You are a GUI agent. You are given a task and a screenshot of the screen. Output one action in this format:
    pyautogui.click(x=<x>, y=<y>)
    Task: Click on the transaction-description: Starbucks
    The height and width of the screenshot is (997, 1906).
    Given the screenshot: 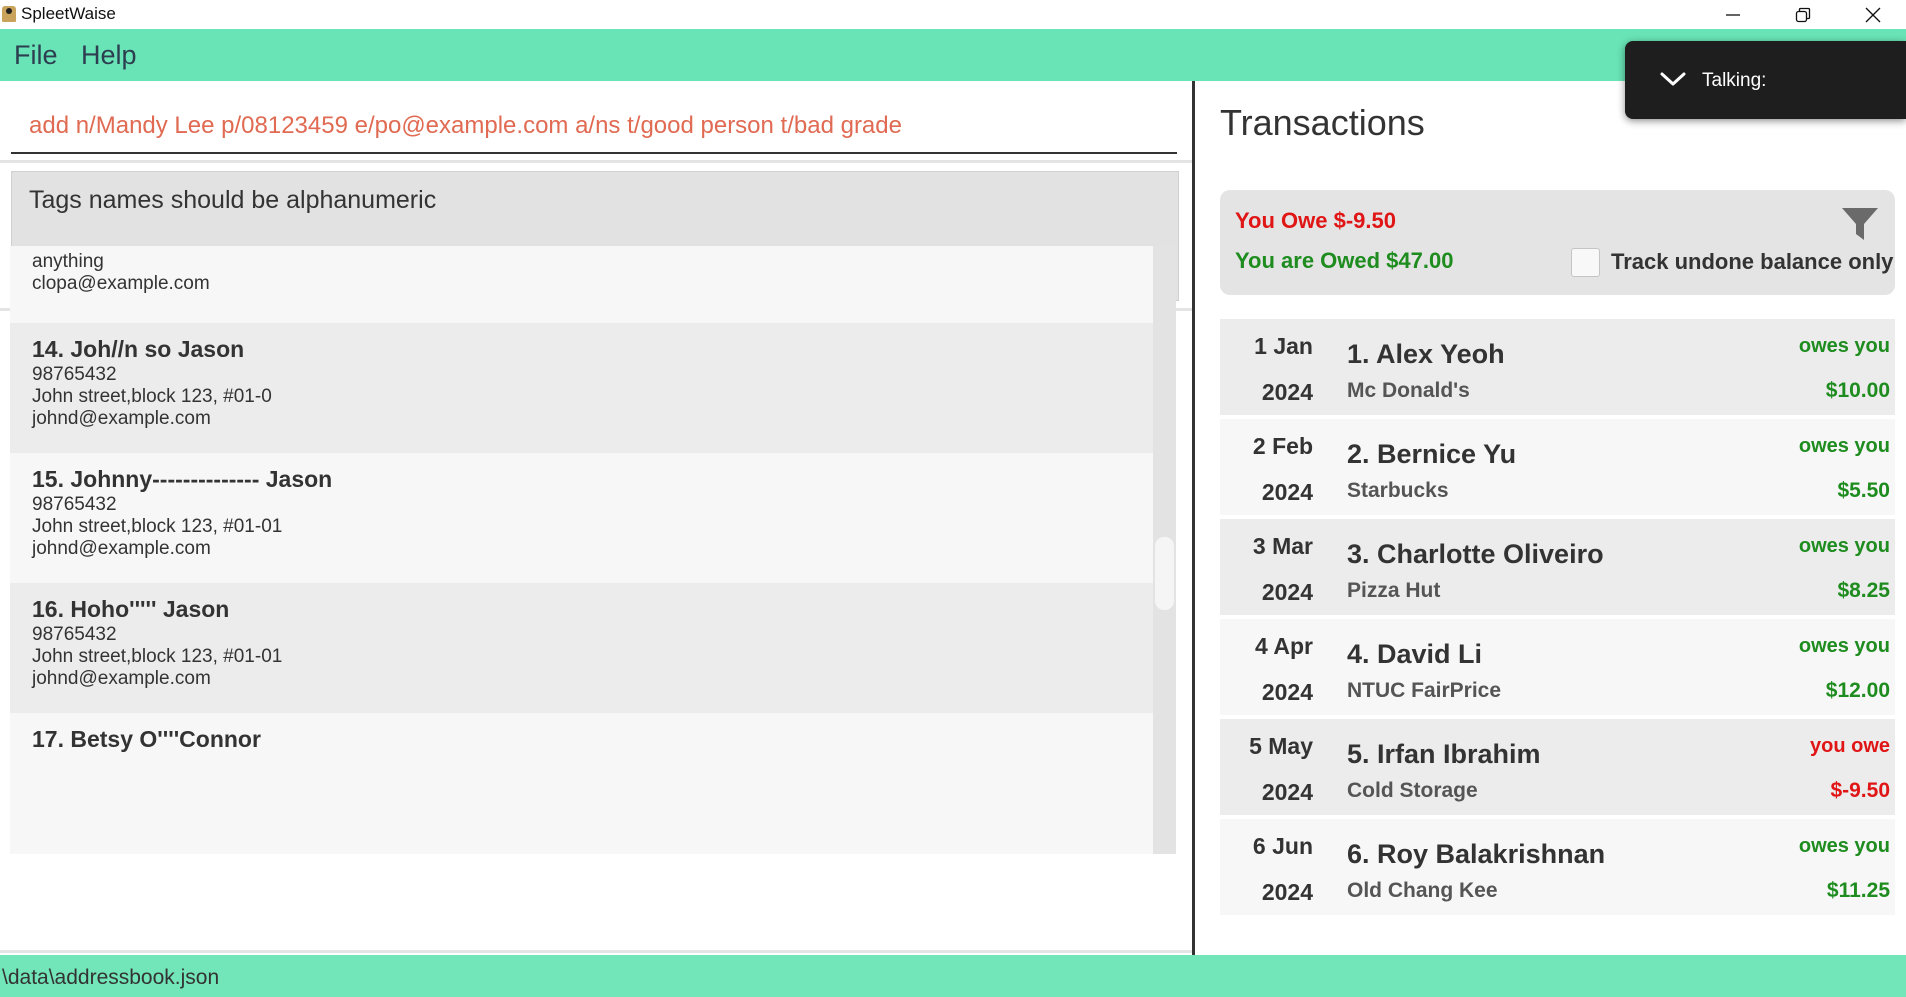 What is the action you would take?
    pyautogui.click(x=1398, y=490)
    